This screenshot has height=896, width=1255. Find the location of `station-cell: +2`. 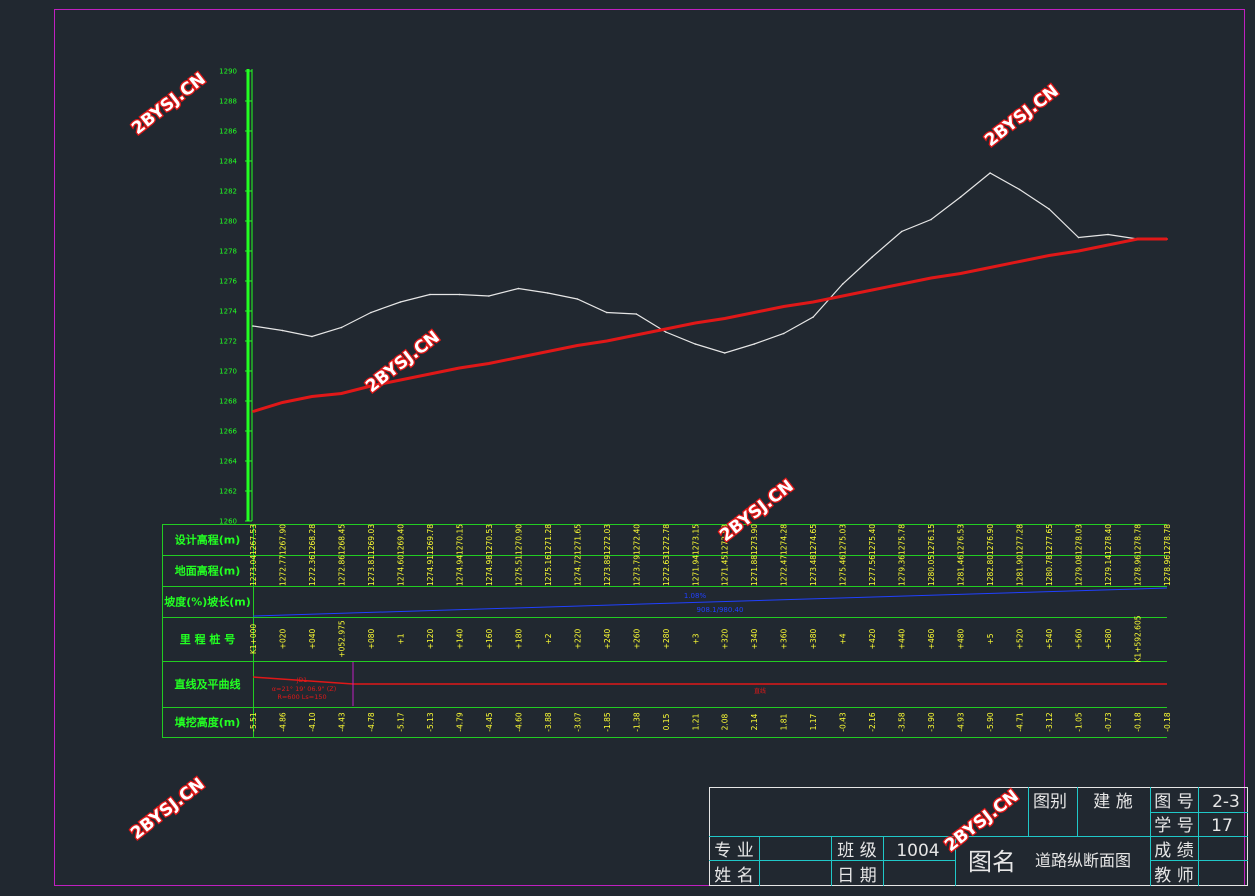

station-cell: +2 is located at coordinates (548, 638).